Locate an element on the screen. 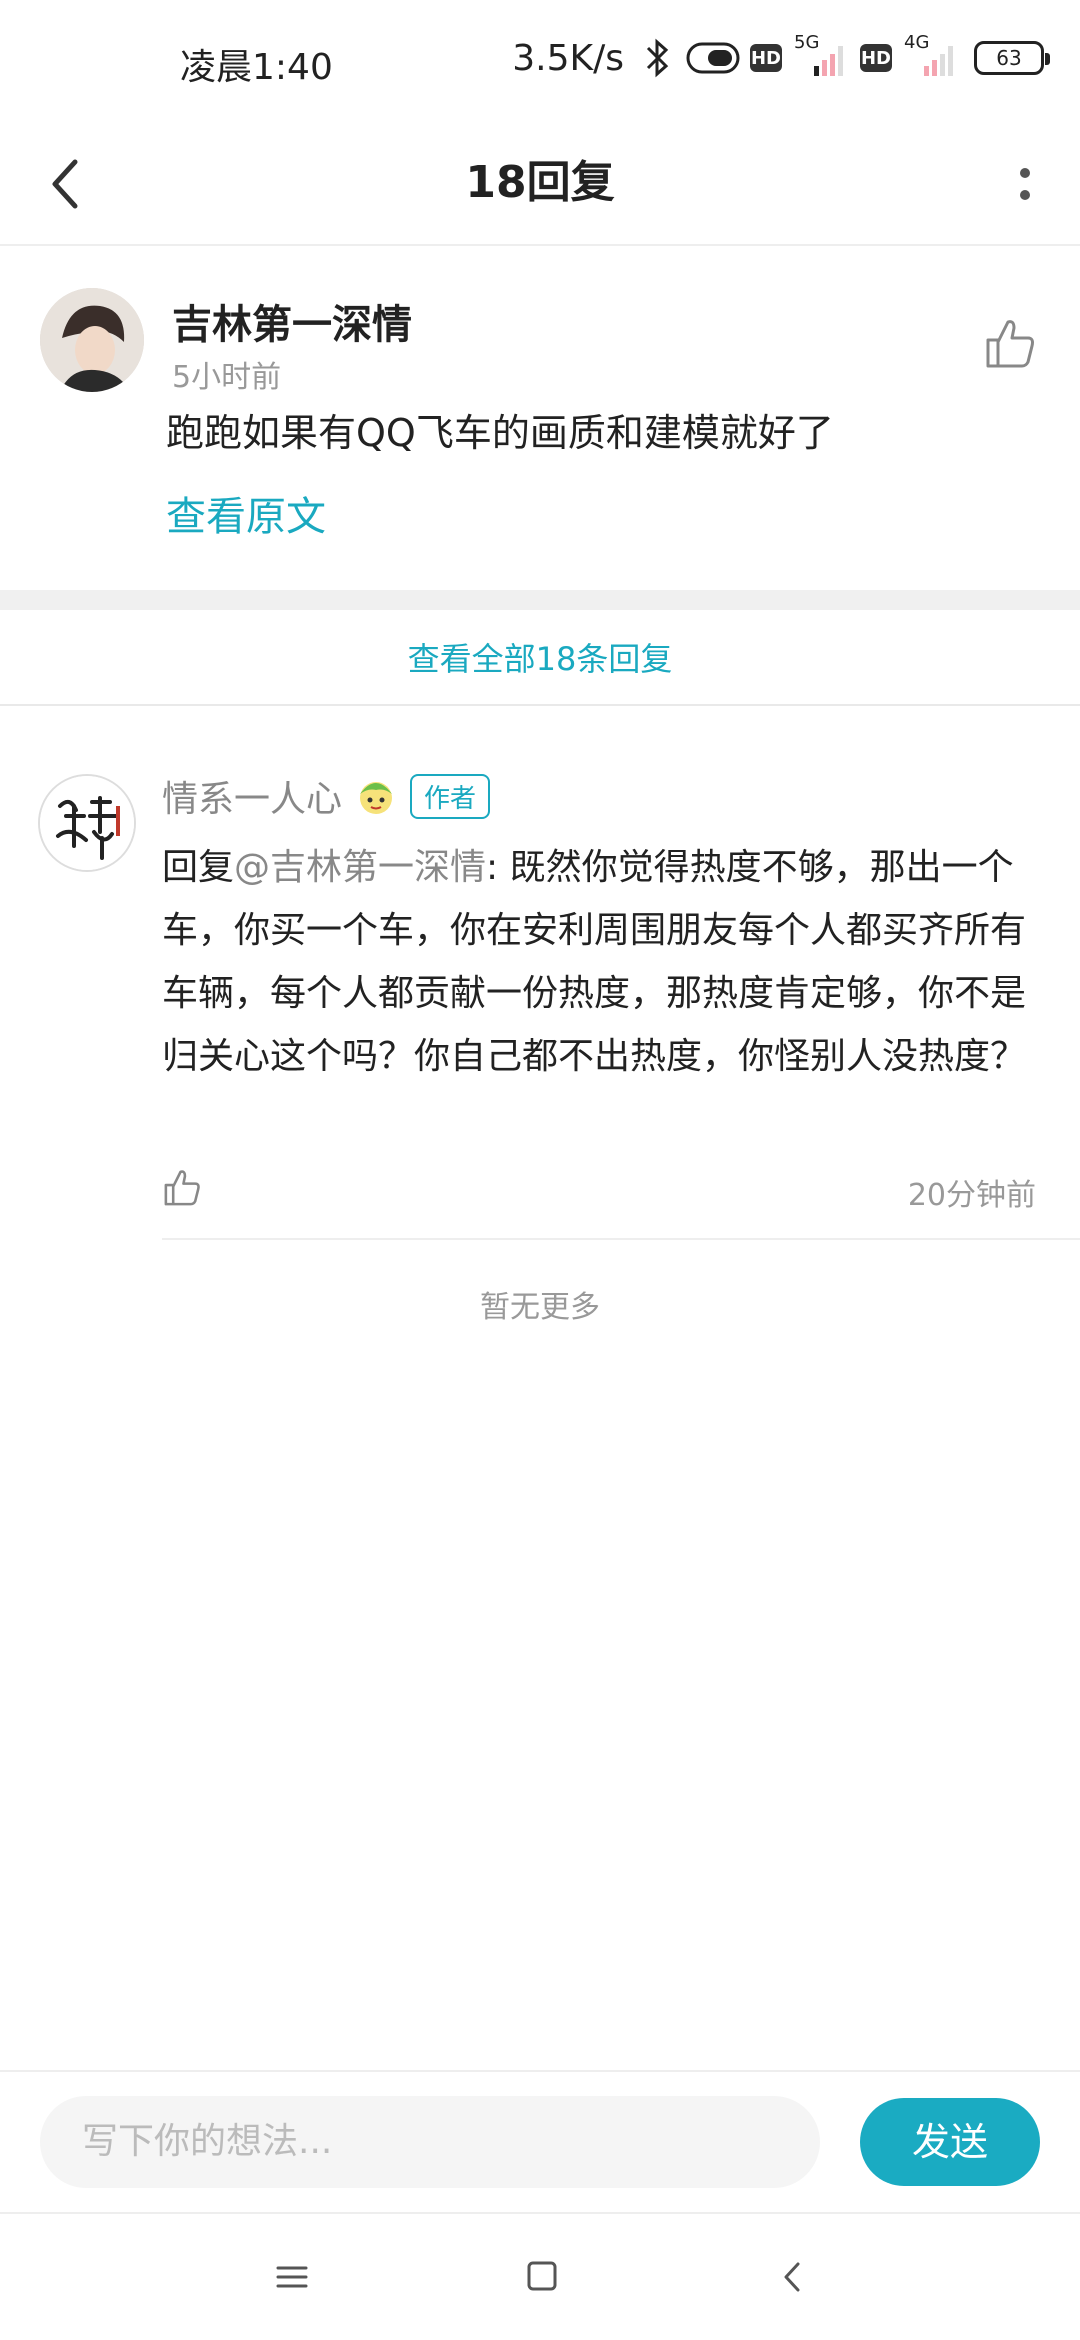 Image resolution: width=1080 pixels, height=2340 pixels. system-nav-bar is located at coordinates (540, 2276).